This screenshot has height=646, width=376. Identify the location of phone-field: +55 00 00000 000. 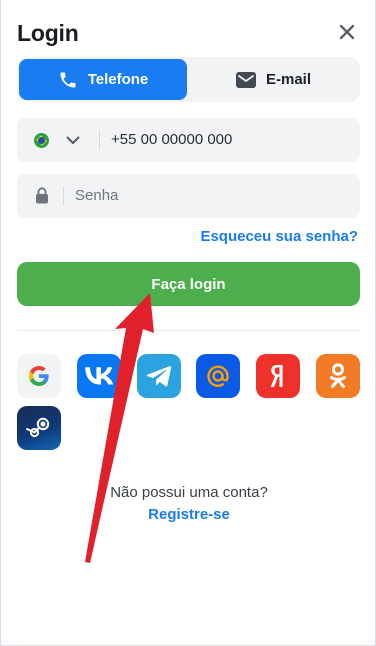
(188, 140).